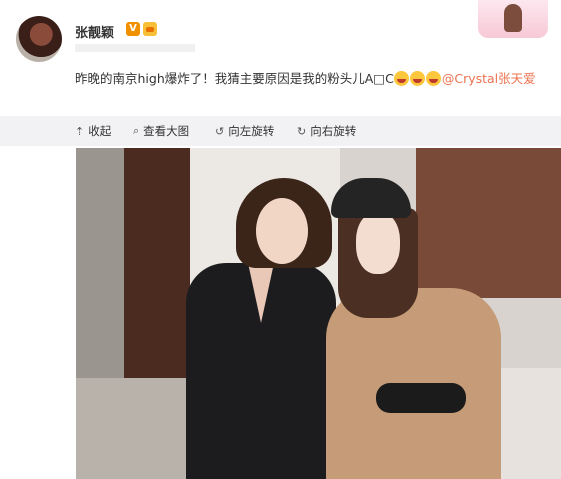  What do you see at coordinates (80, 131) in the screenshot?
I see `collapse-arrow-icon: ⇡` at bounding box center [80, 131].